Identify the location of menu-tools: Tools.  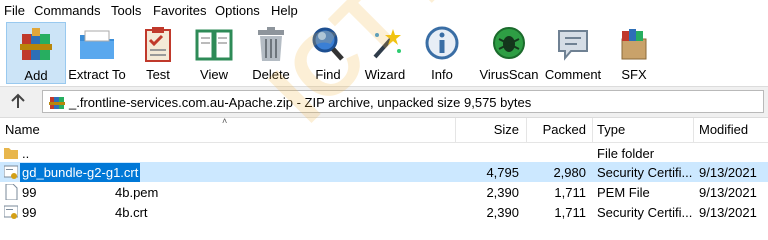
(126, 11).